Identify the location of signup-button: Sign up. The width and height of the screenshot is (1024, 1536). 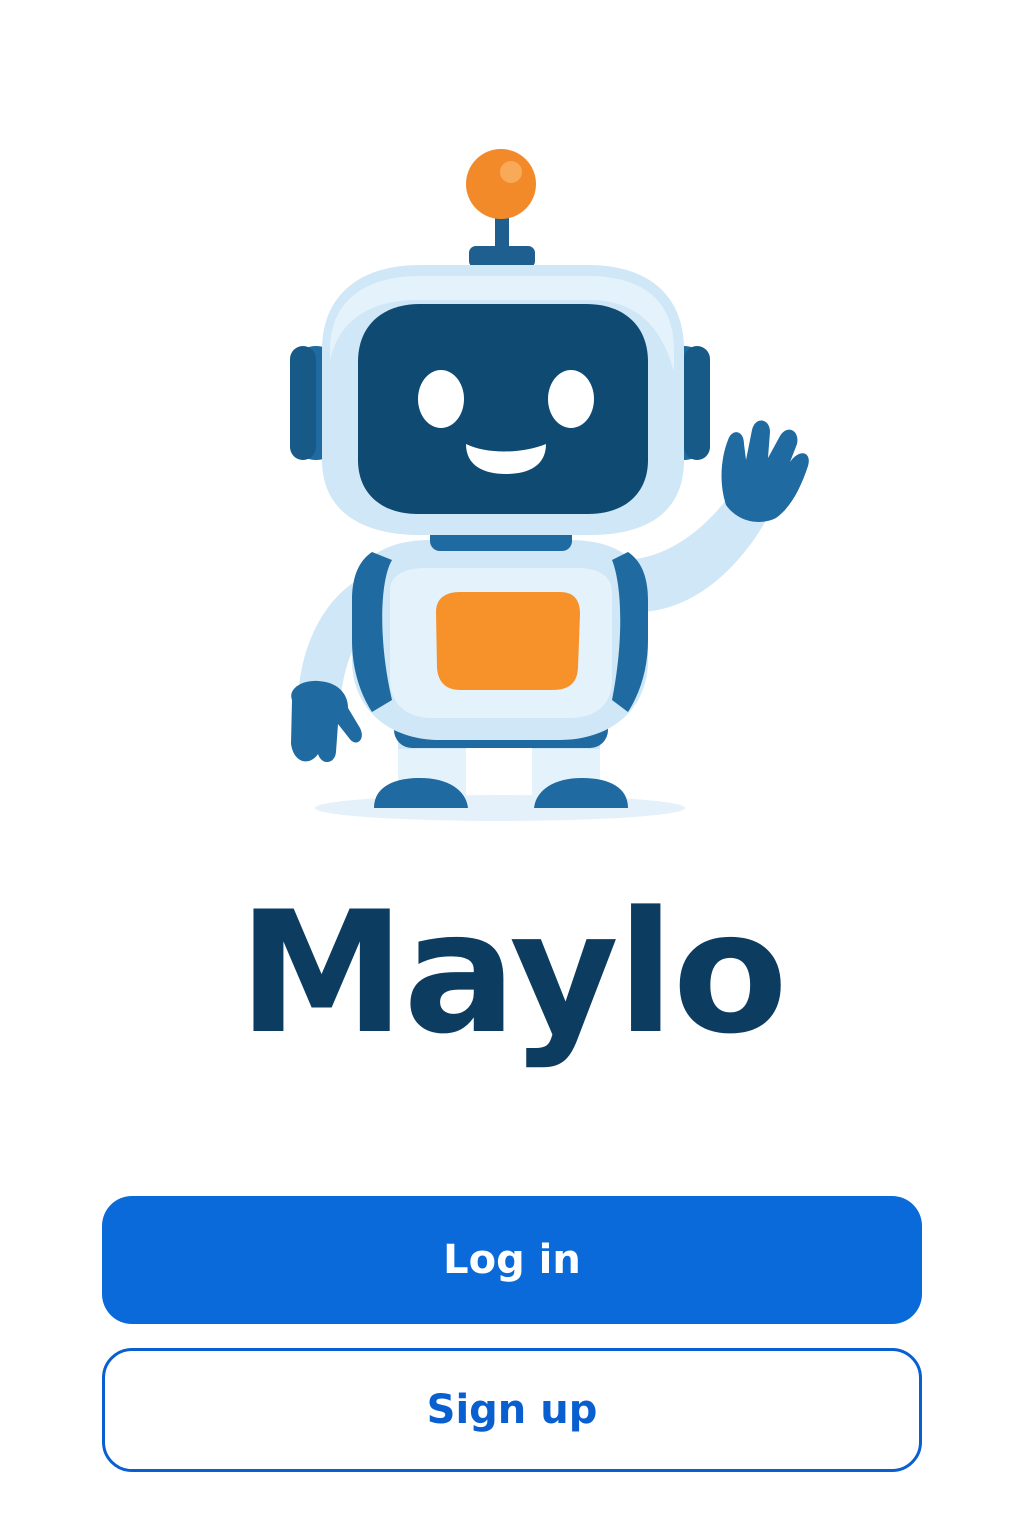
(512, 1410).